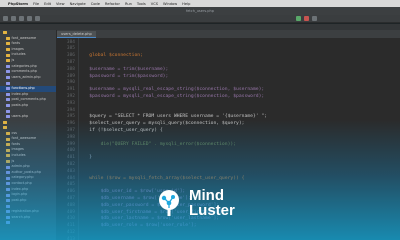 The height and width of the screenshot is (240, 400). I want to click on line-number: 400, so click(70, 151).